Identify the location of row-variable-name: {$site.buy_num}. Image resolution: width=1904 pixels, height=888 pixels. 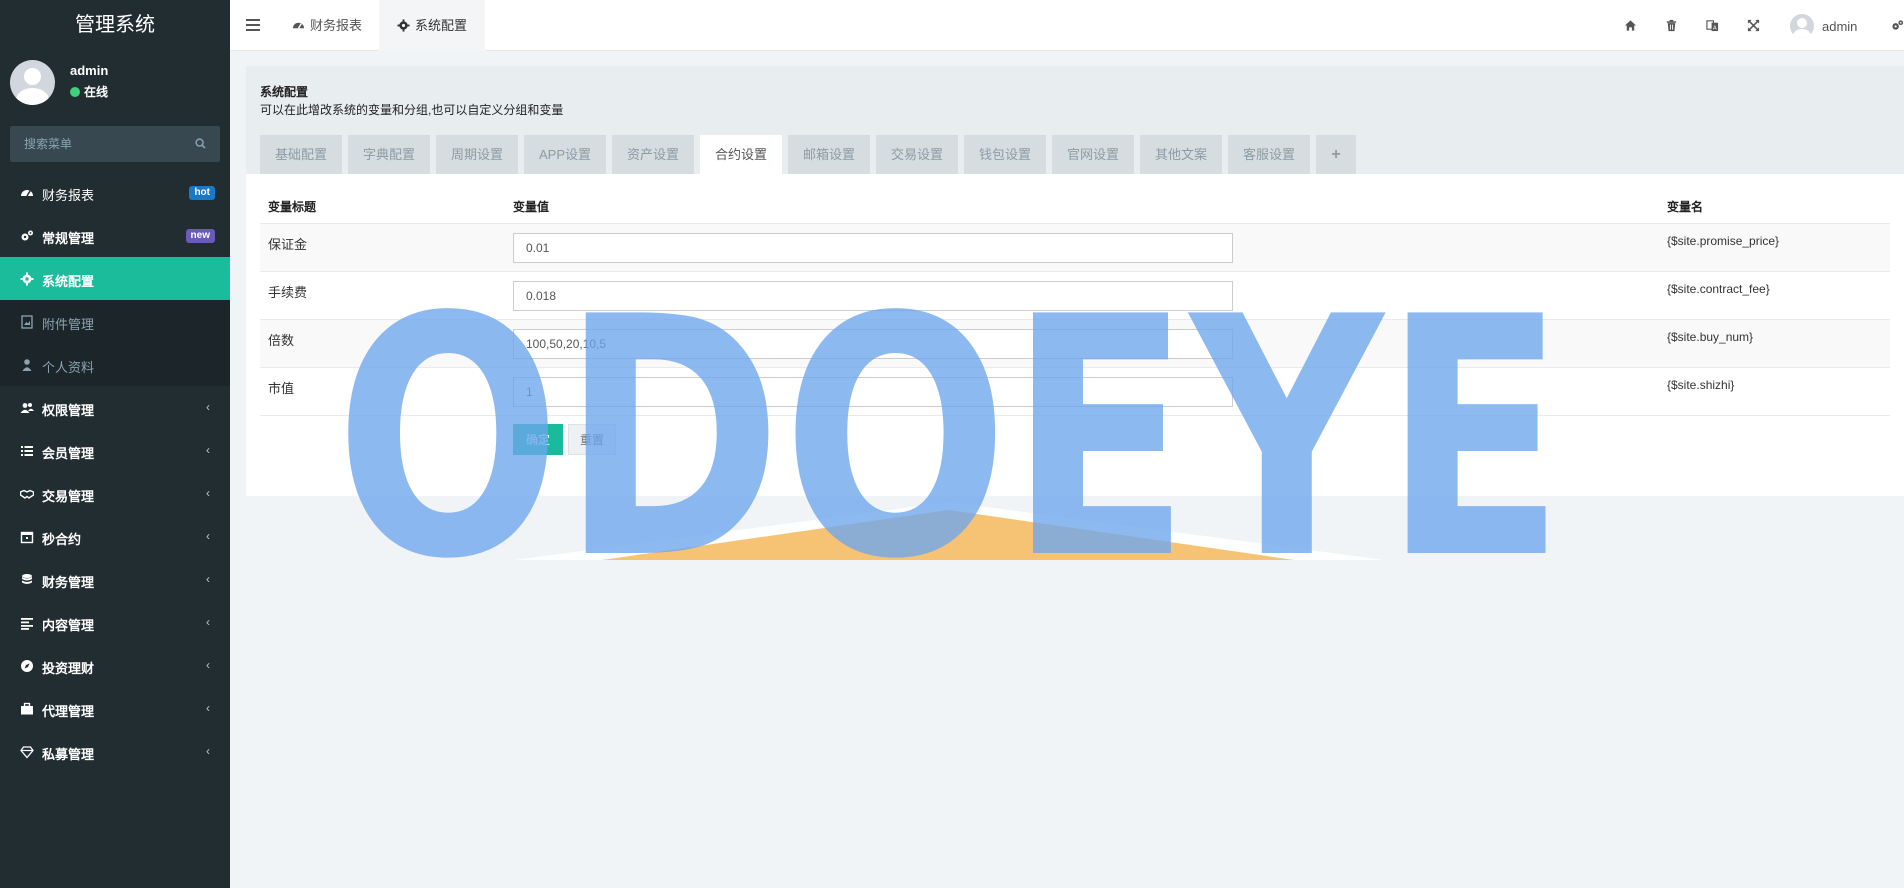
(1710, 337).